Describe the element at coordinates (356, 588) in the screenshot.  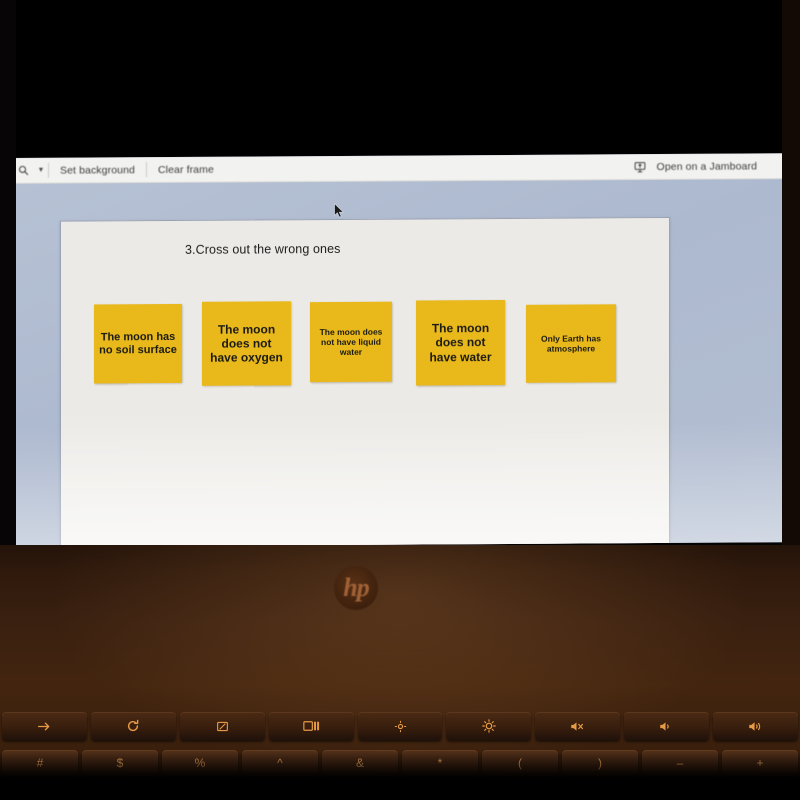
I see `hp-logo: hp` at that location.